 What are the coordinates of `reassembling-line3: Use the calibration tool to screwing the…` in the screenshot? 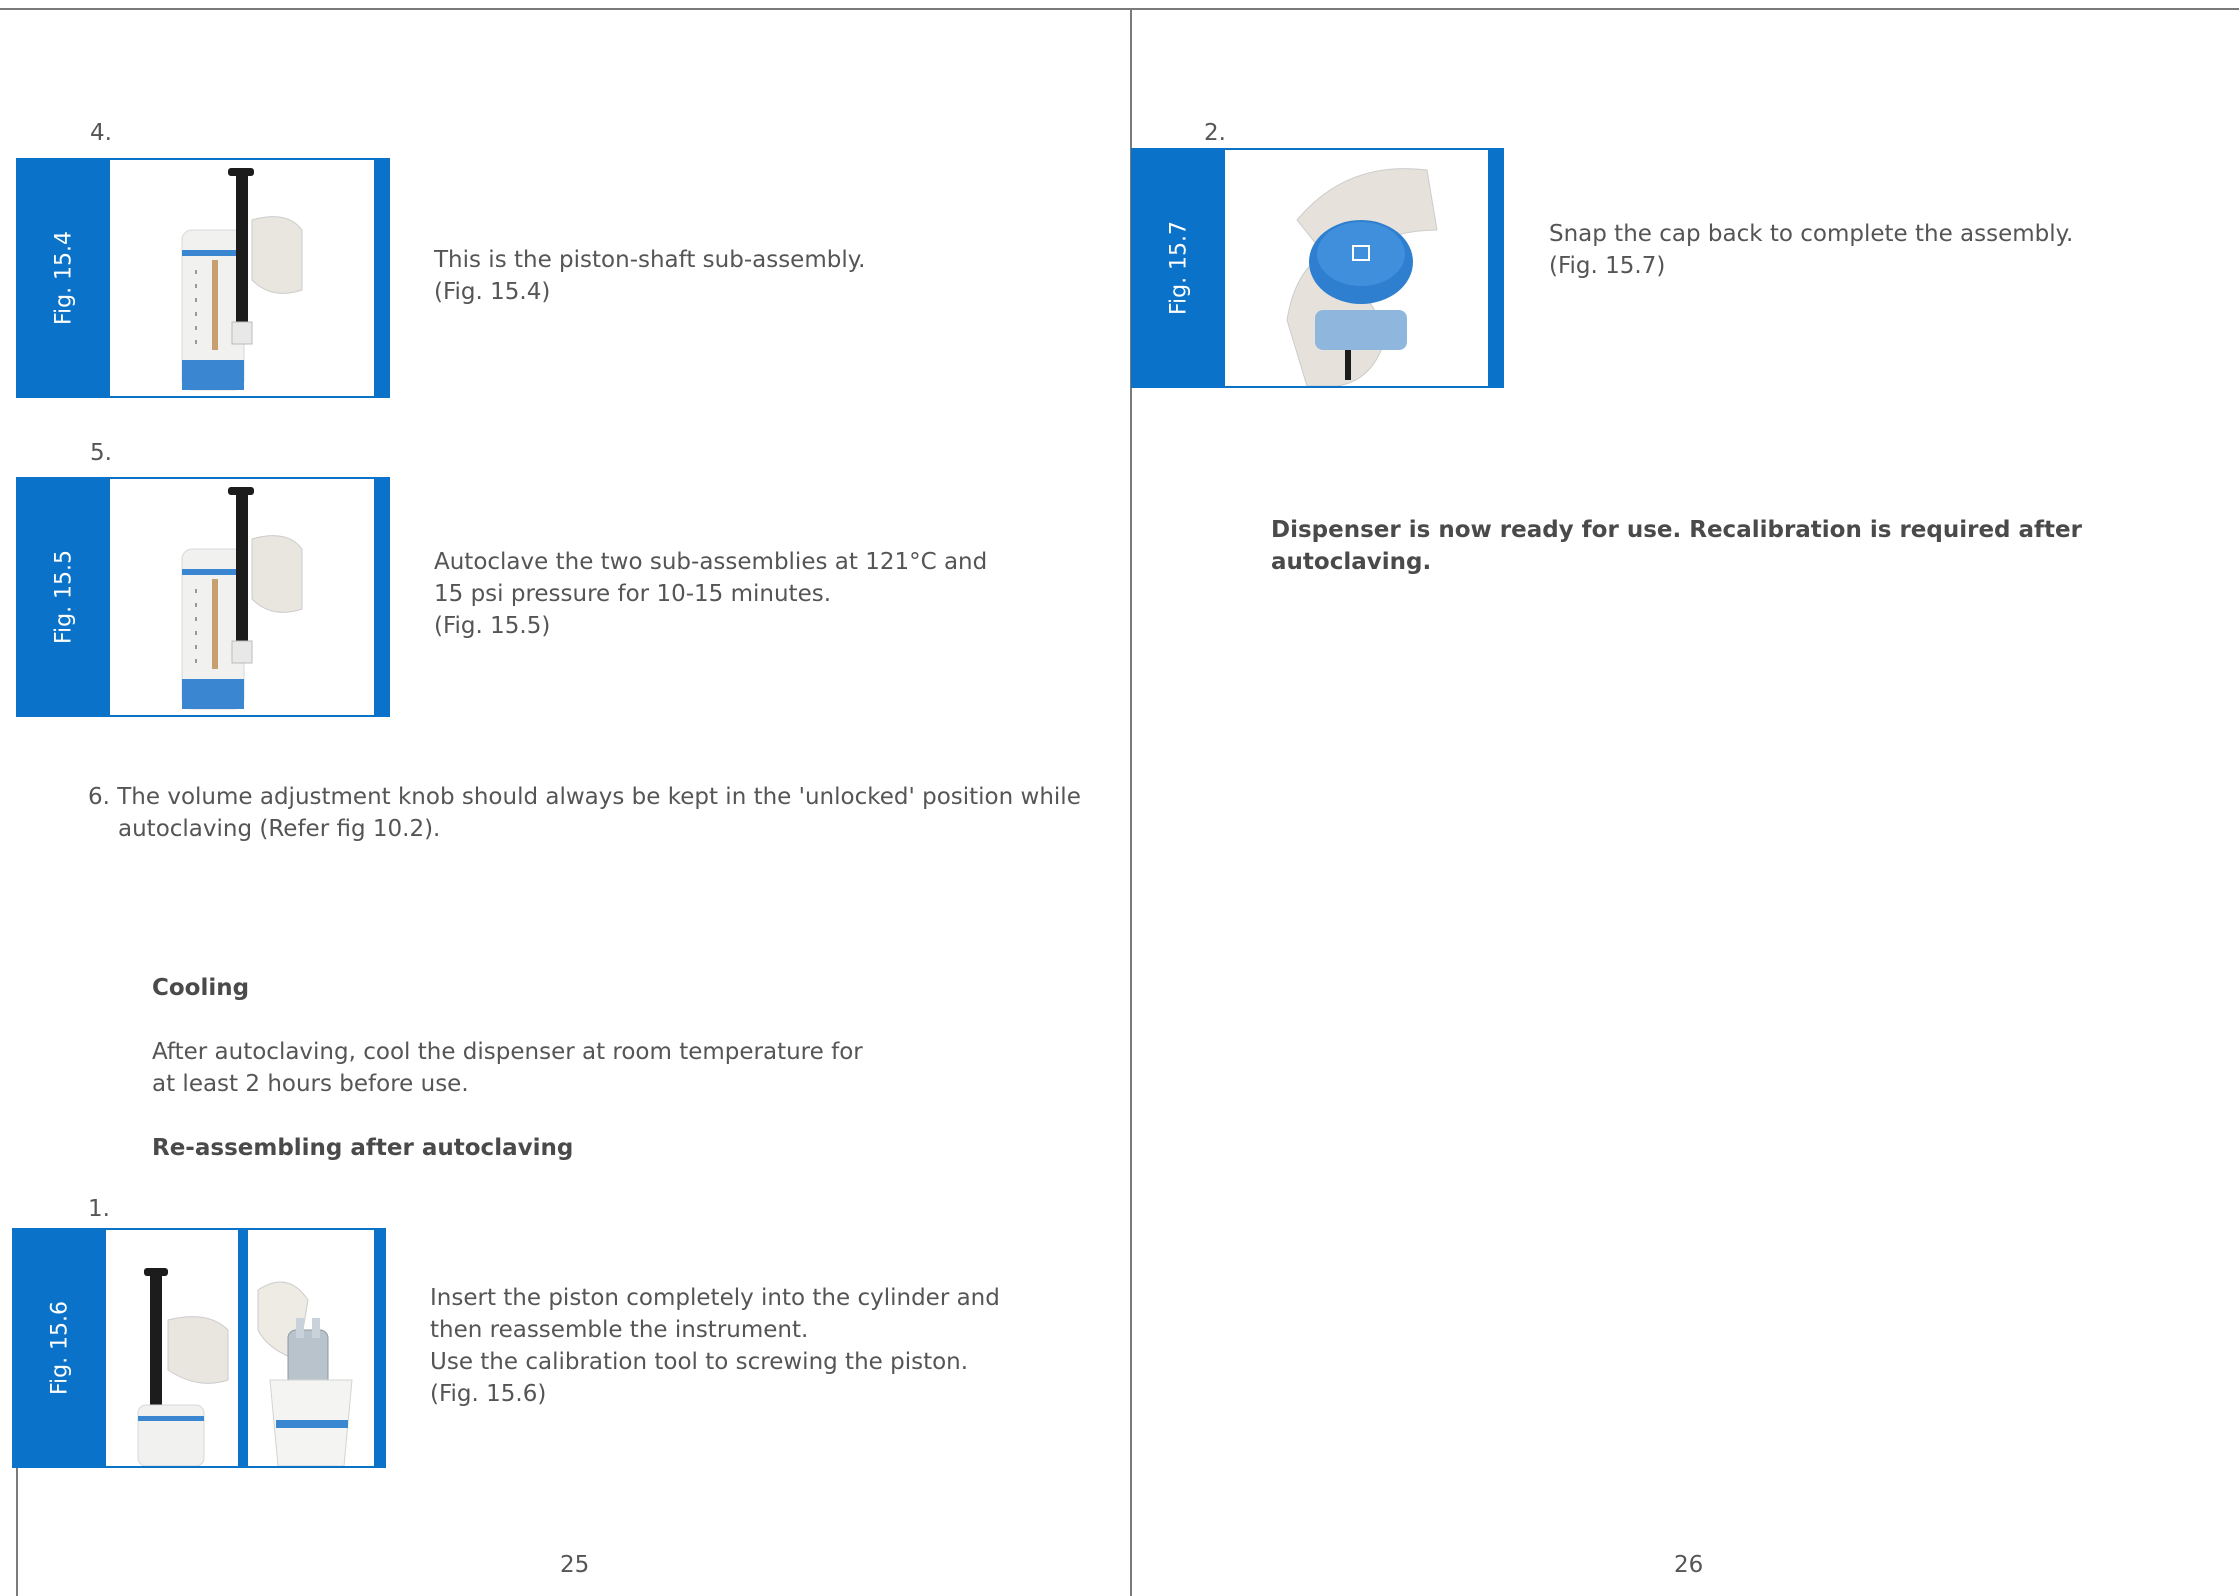 It's located at (699, 1362).